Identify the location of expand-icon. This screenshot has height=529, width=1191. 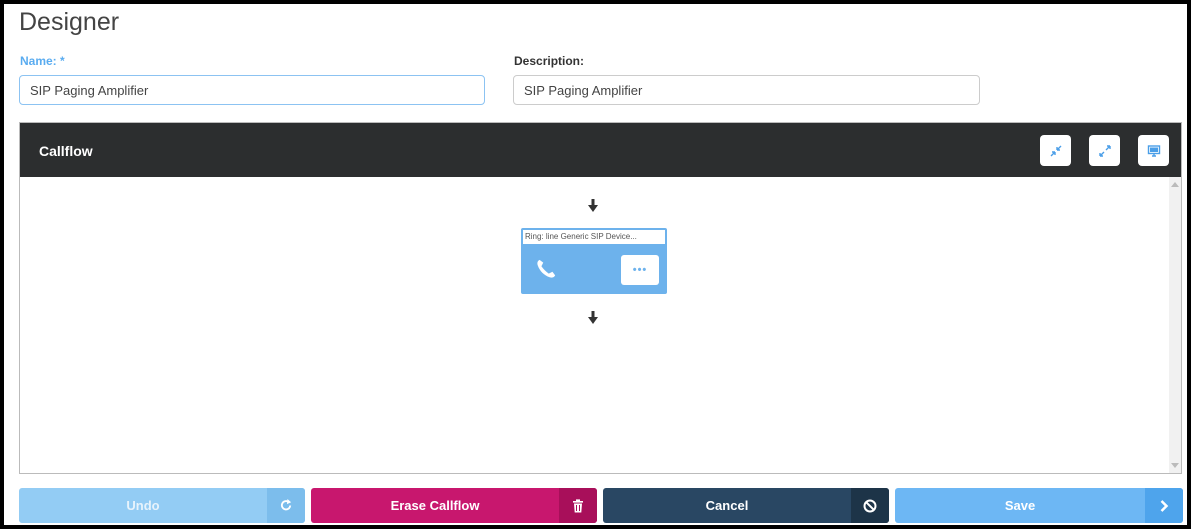
(1104, 150).